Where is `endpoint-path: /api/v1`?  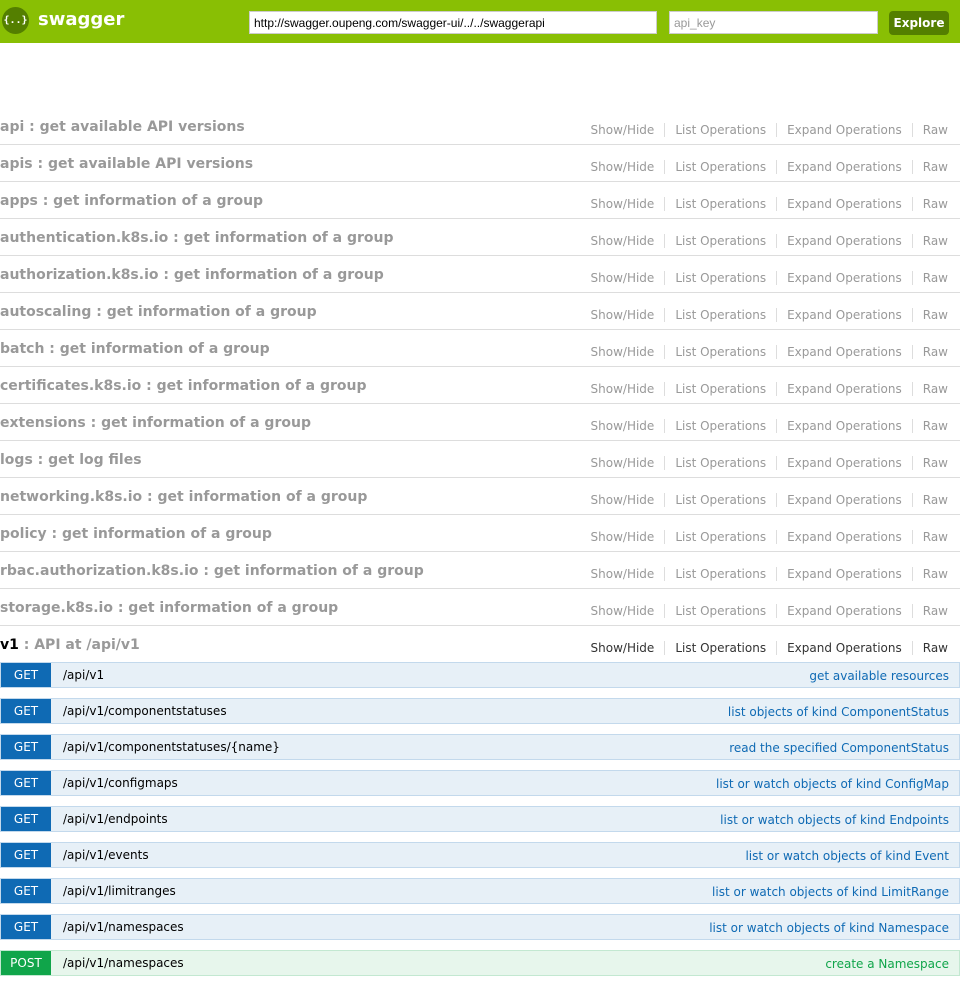
endpoint-path: /api/v1 is located at coordinates (83, 675).